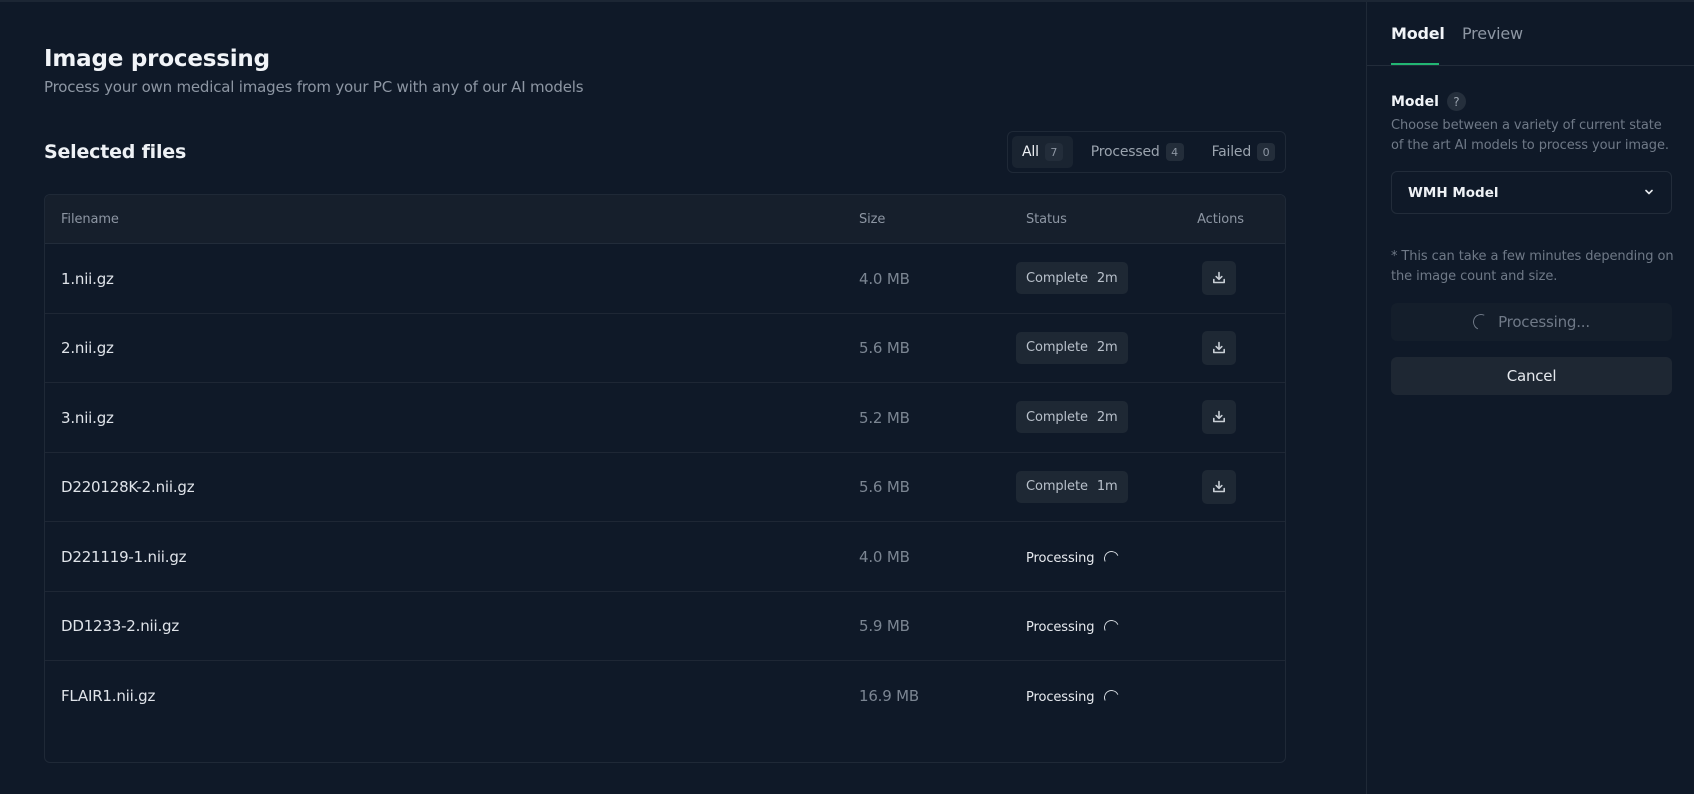 This screenshot has height=794, width=1694. Describe the element at coordinates (1415, 101) in the screenshot. I see `model-label-text: Model` at that location.